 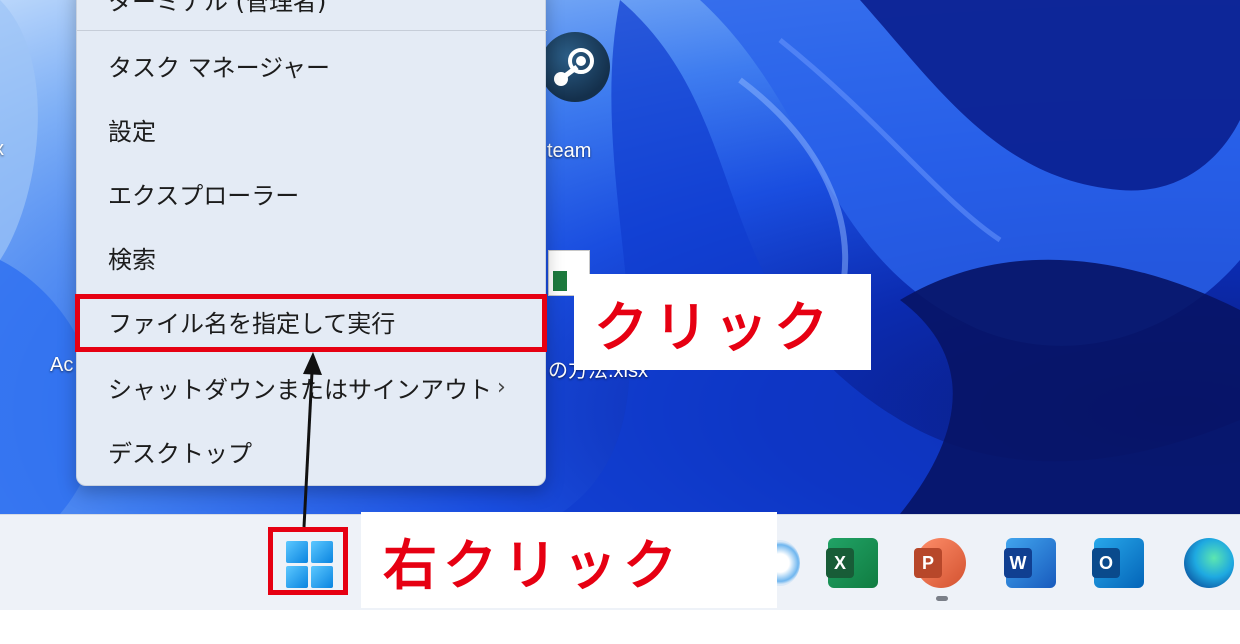 I want to click on click-callout-text: クリック, so click(x=714, y=327).